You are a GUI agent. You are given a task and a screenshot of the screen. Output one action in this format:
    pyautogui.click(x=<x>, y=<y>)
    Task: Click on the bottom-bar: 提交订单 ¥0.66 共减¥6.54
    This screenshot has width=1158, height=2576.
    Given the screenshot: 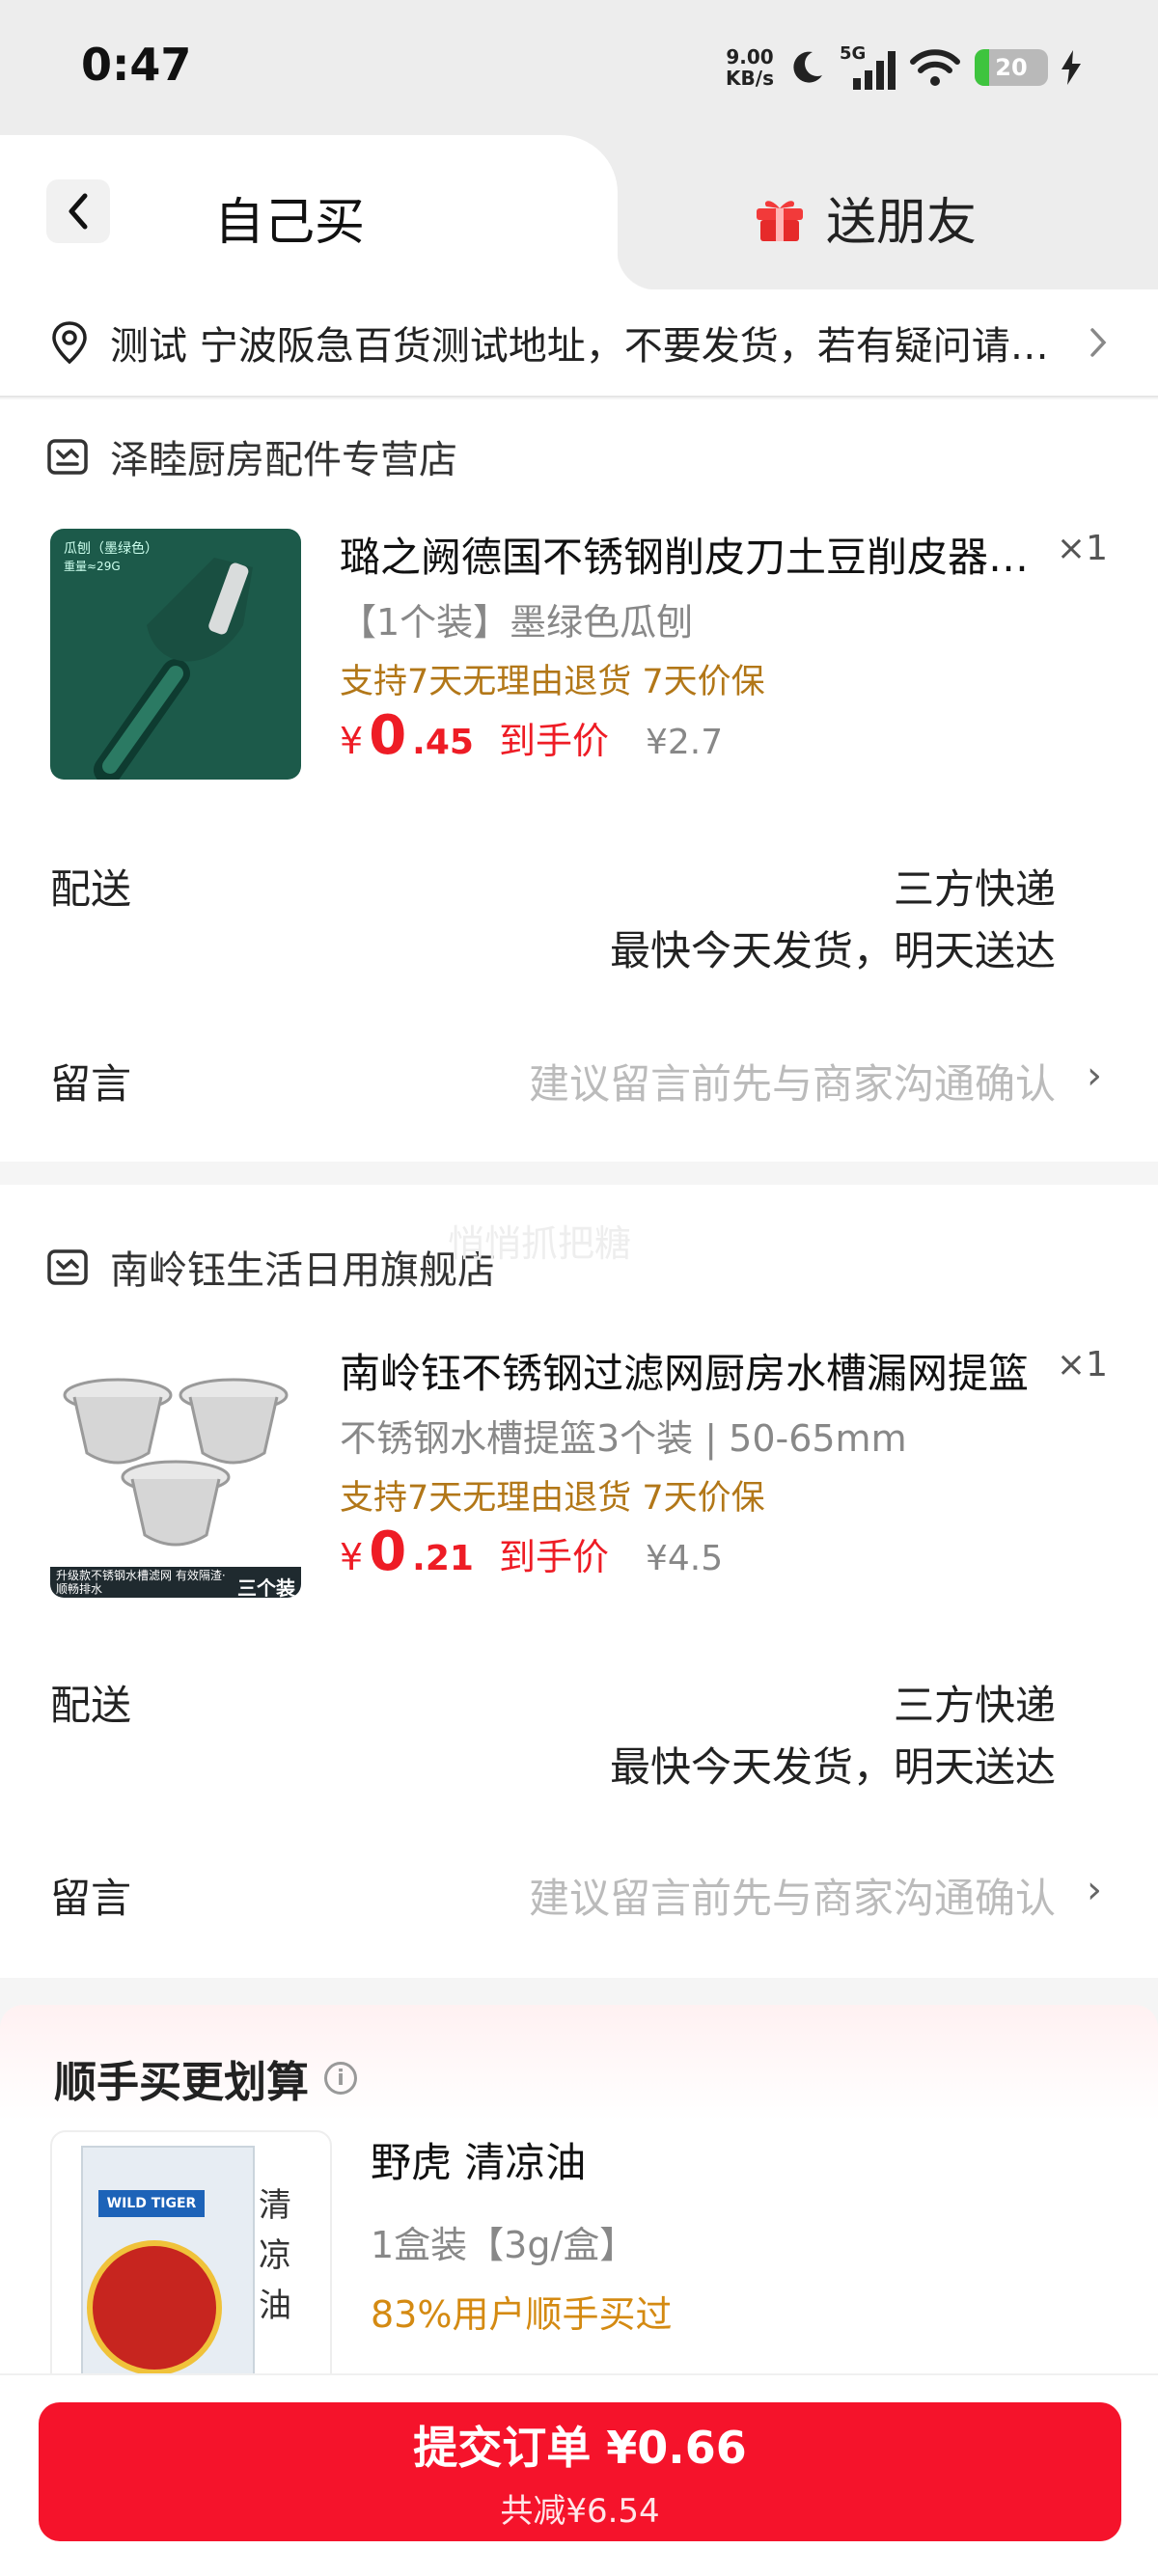 What is the action you would take?
    pyautogui.click(x=579, y=2474)
    